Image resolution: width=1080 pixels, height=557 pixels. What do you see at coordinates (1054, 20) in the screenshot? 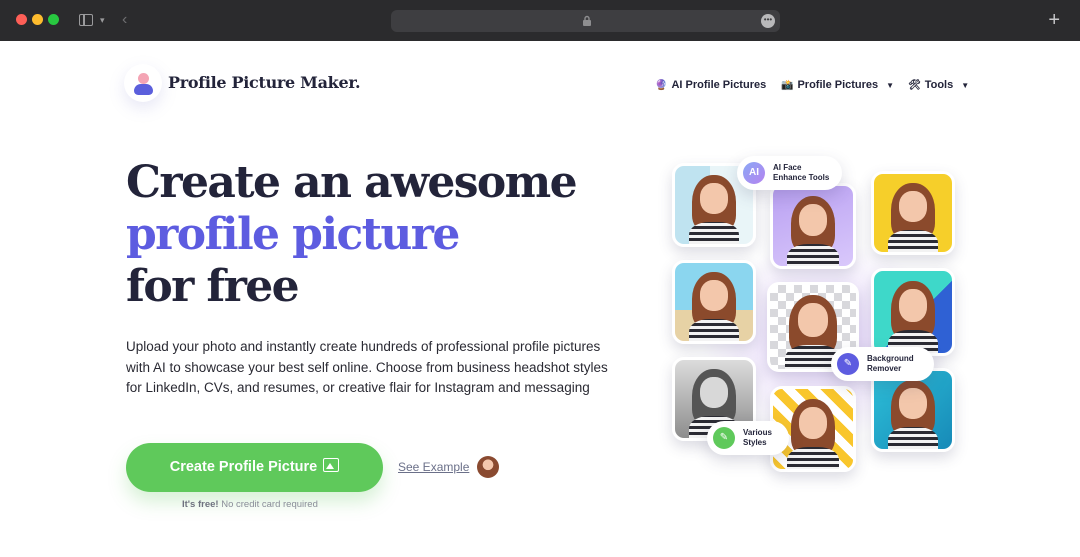
I see `new-tab-button: +` at bounding box center [1054, 20].